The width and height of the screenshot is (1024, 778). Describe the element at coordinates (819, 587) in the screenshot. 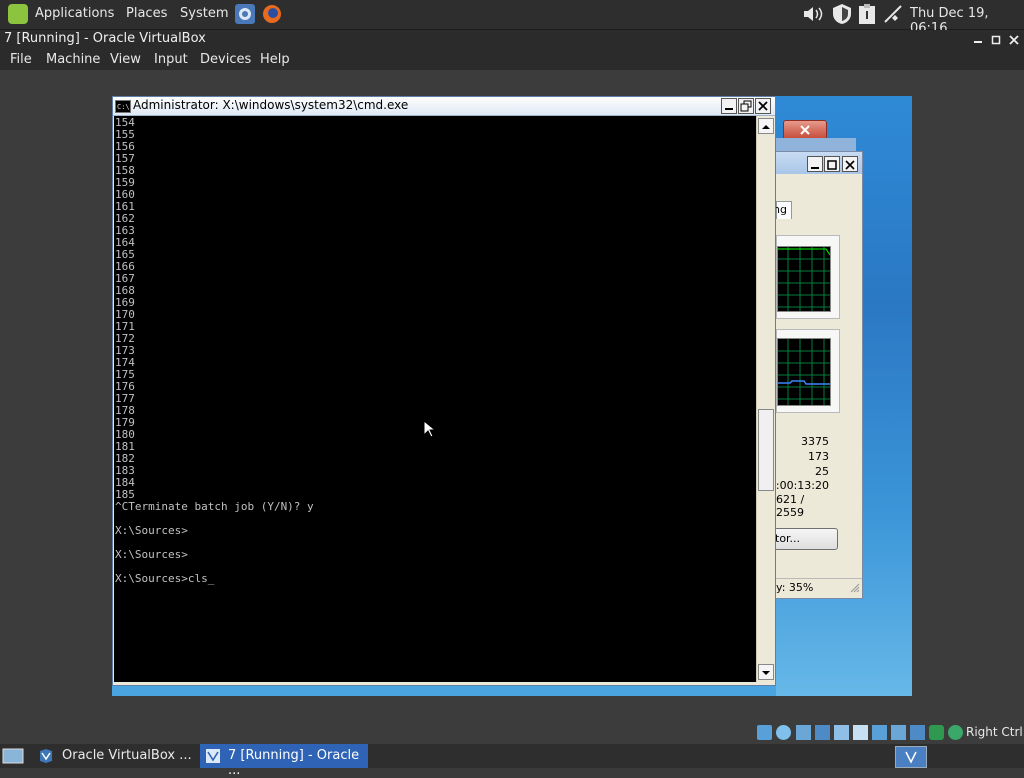

I see `status-bar: y: 35%` at that location.